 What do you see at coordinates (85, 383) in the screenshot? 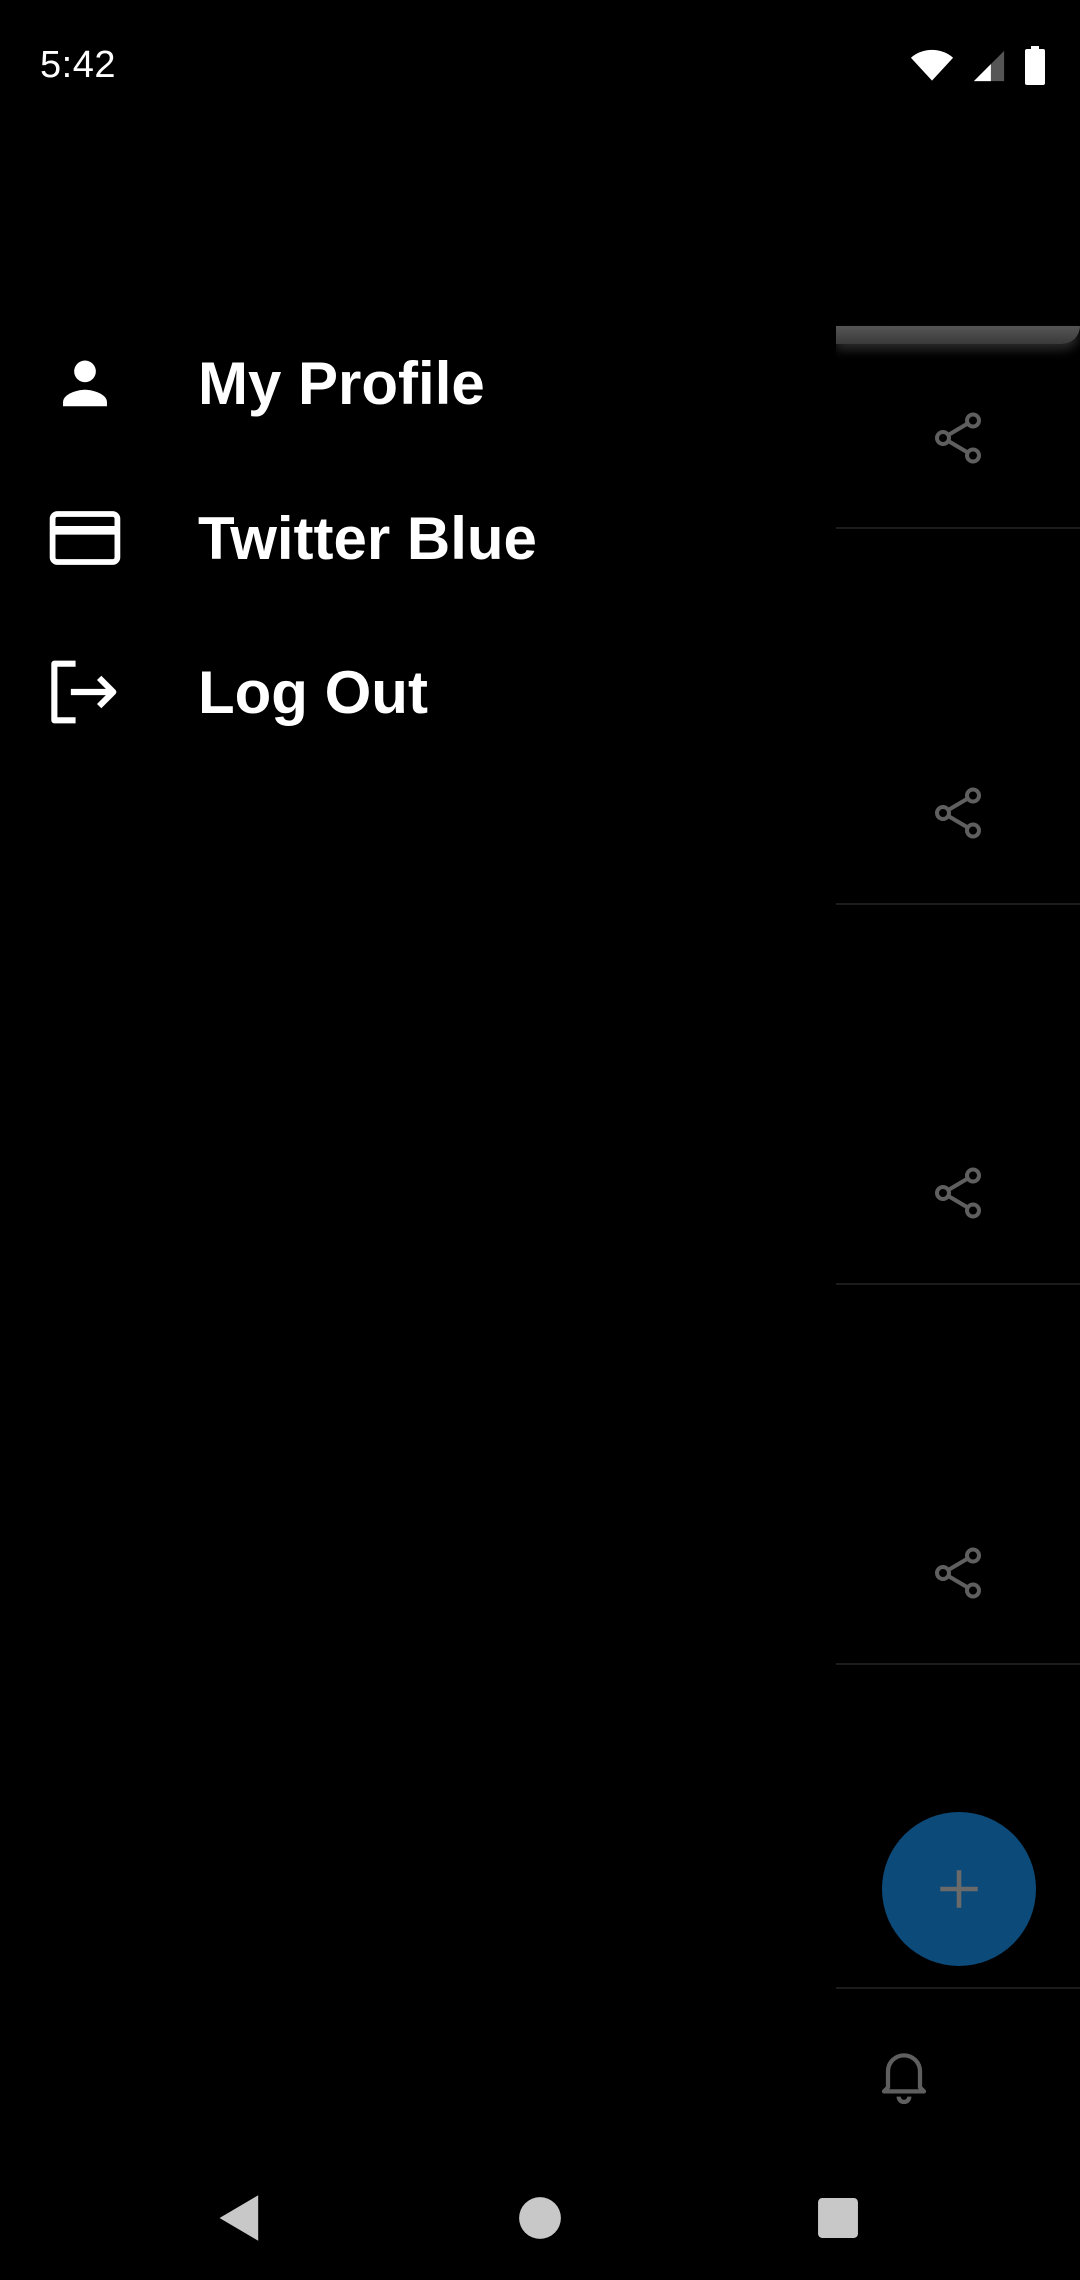
I see `person-icon` at bounding box center [85, 383].